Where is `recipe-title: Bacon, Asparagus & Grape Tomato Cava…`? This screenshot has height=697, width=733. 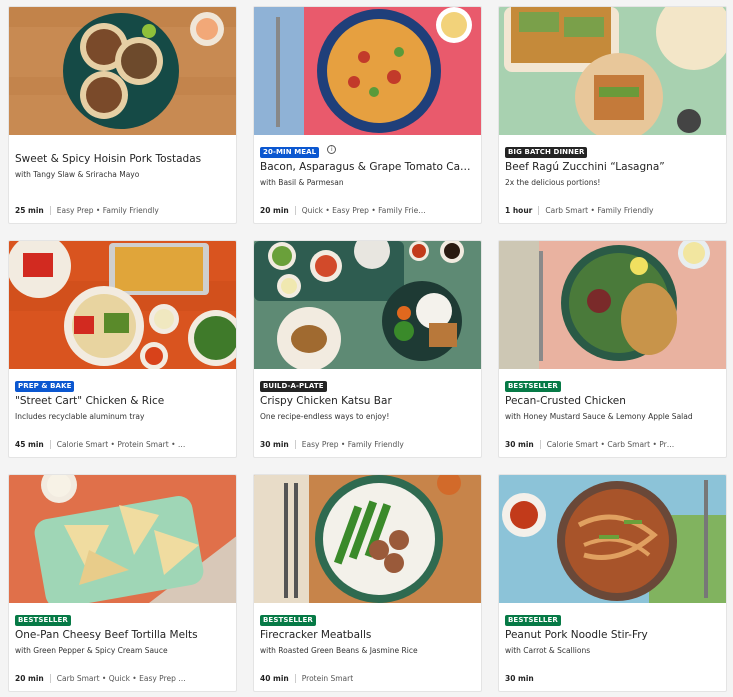
recipe-title: Bacon, Asparagus & Grape Tomato Cava… is located at coordinates (367, 167).